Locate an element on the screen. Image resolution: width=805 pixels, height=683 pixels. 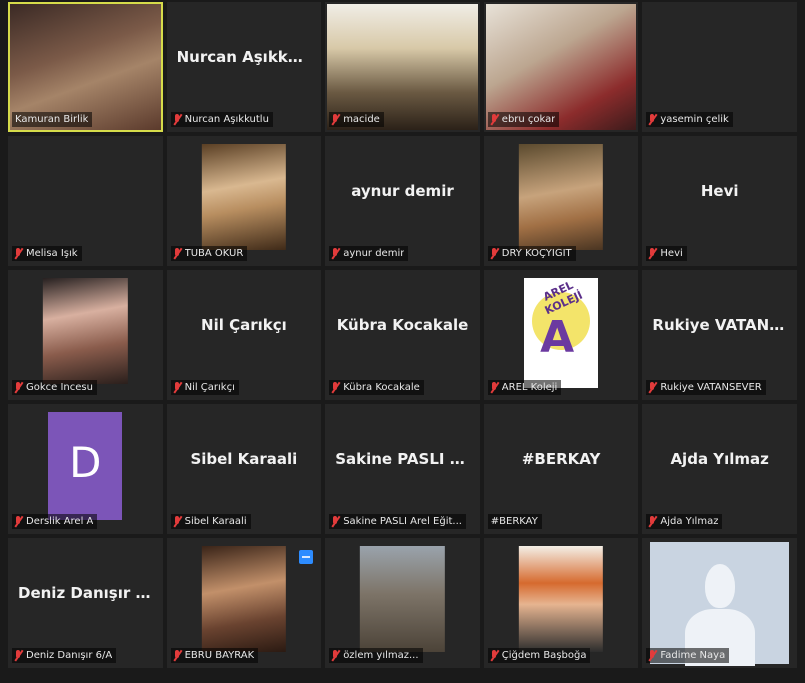
participant-tile-ajda: Ajda Yılmaz Ajda Yılmaz is located at coordinates (719, 469).